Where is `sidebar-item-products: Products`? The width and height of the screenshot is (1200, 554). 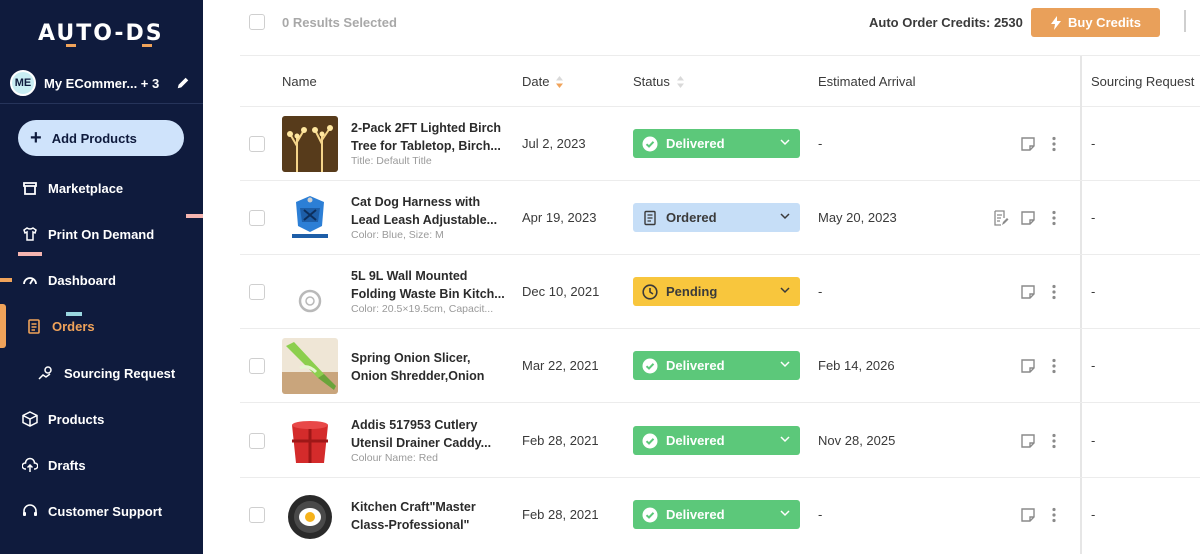 sidebar-item-products: Products is located at coordinates (101, 419).